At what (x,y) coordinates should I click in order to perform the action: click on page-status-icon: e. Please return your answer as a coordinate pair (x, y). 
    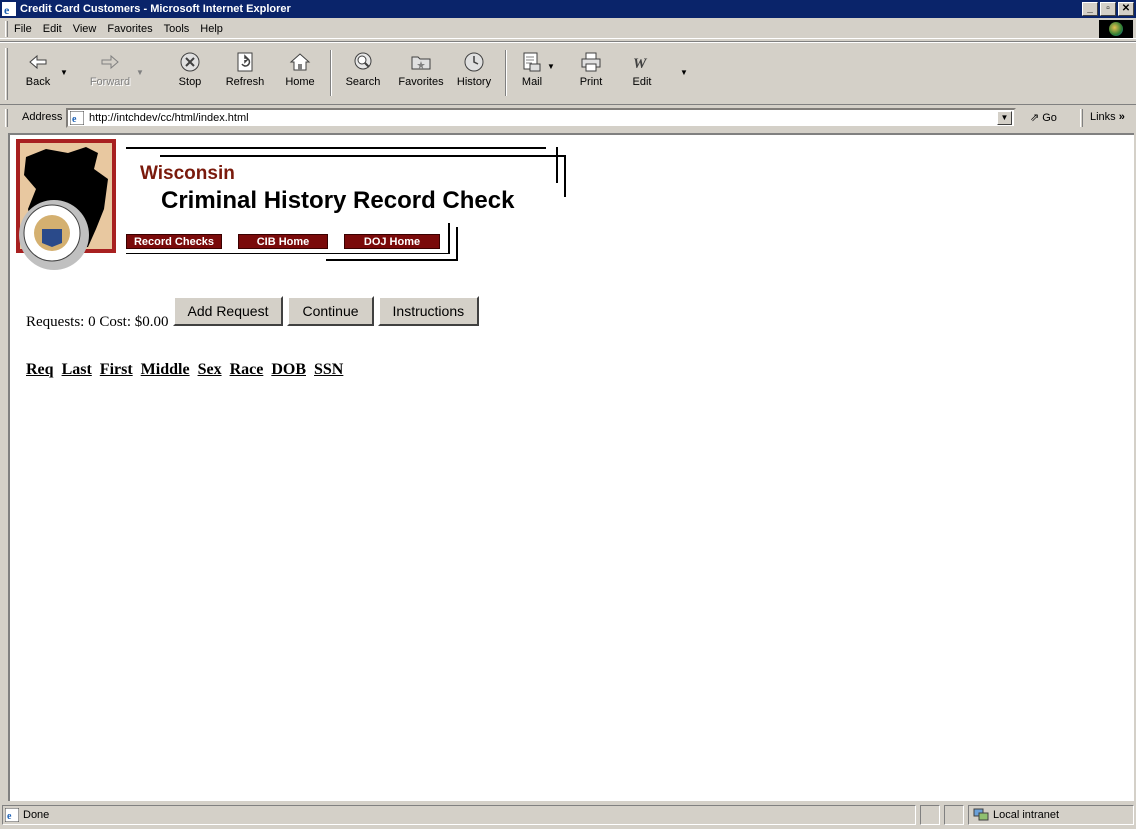
    Looking at the image, I should click on (12, 815).